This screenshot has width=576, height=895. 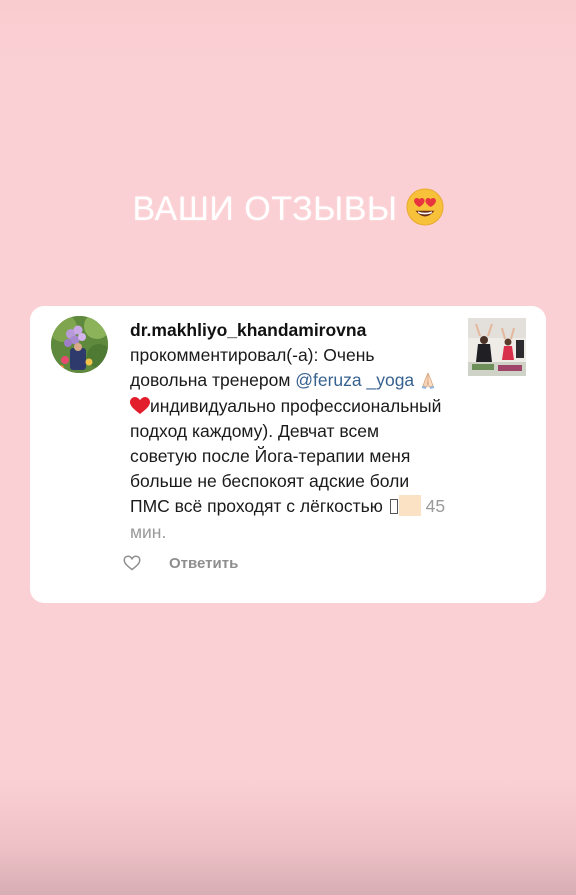 What do you see at coordinates (203, 563) in the screenshot?
I see `reply-button: Ответить` at bounding box center [203, 563].